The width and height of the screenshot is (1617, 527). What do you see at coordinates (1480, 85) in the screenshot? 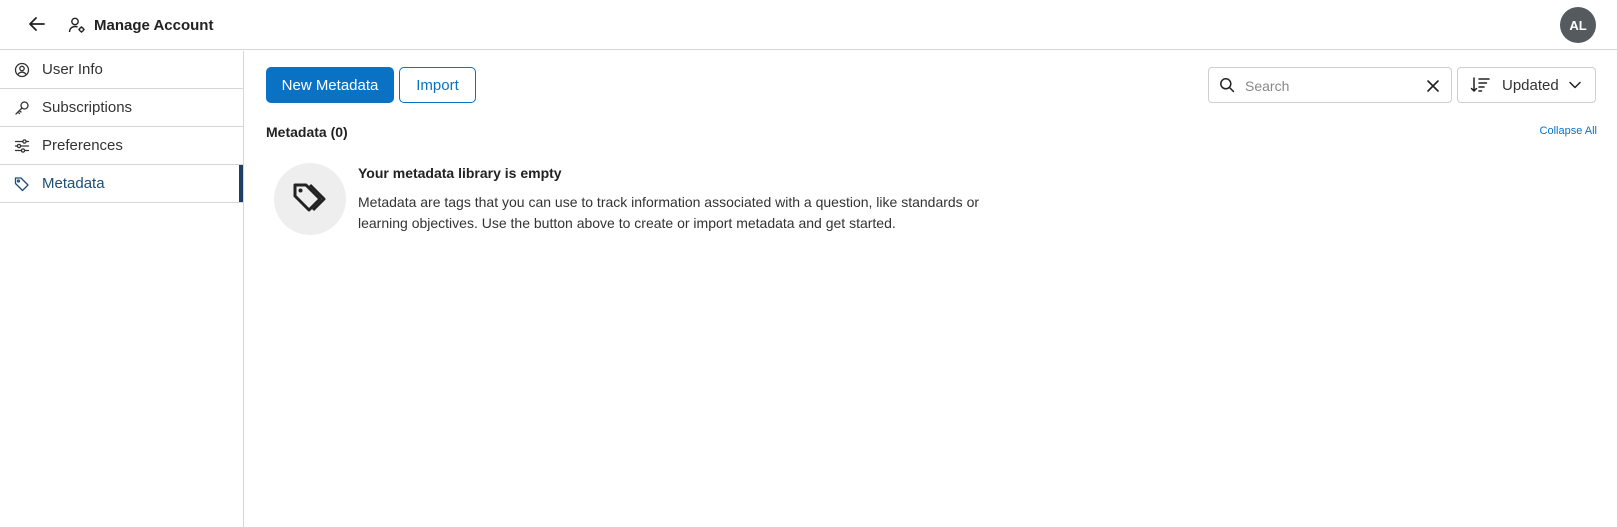
I see `sort-icon` at bounding box center [1480, 85].